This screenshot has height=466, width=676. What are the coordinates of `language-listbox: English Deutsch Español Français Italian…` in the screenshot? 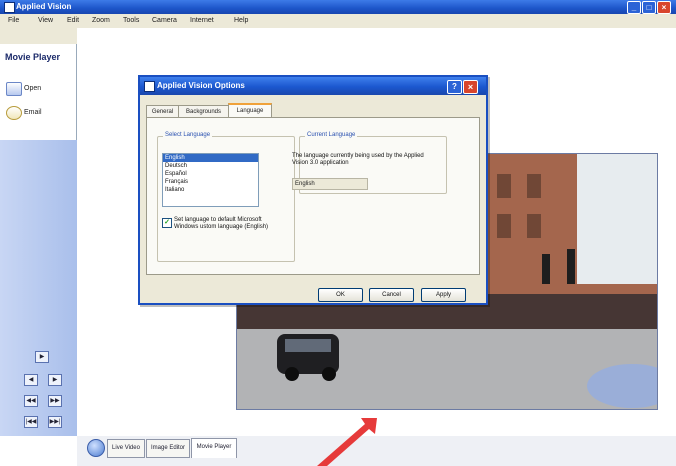 It's located at (210, 180).